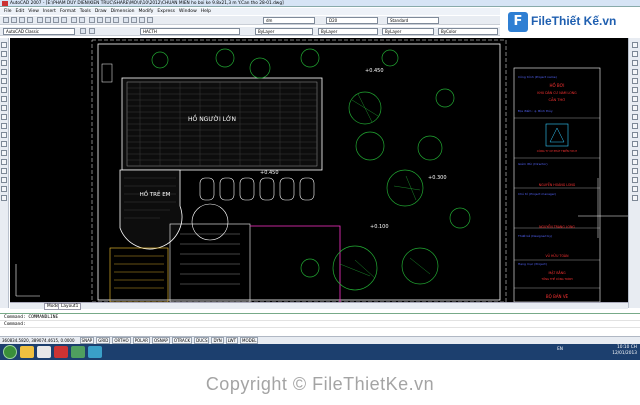 This screenshot has height=405, width=640. I want to click on layer-select: HACTH, so click(190, 31).